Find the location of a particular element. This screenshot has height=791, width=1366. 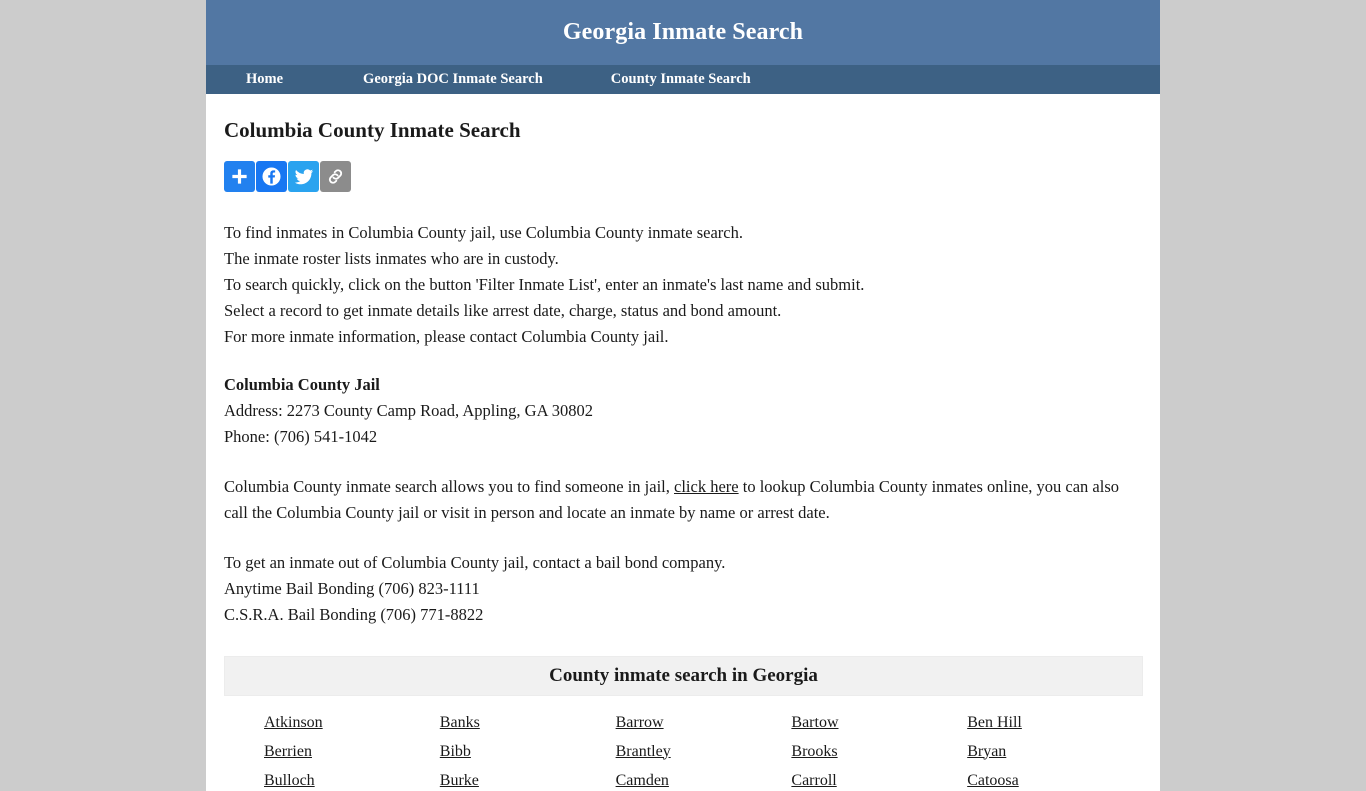

county-cell: Burke is located at coordinates (528, 780).